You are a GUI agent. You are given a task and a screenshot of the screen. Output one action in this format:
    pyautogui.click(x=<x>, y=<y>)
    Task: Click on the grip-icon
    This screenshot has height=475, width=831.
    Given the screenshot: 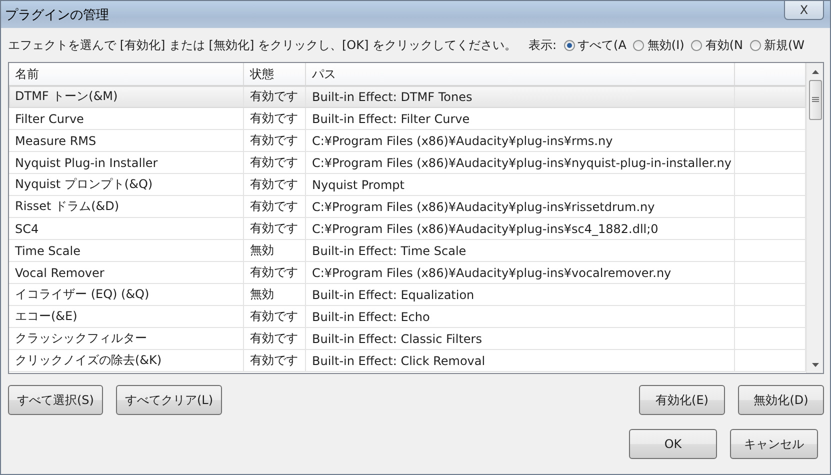 What is the action you would take?
    pyautogui.click(x=815, y=100)
    